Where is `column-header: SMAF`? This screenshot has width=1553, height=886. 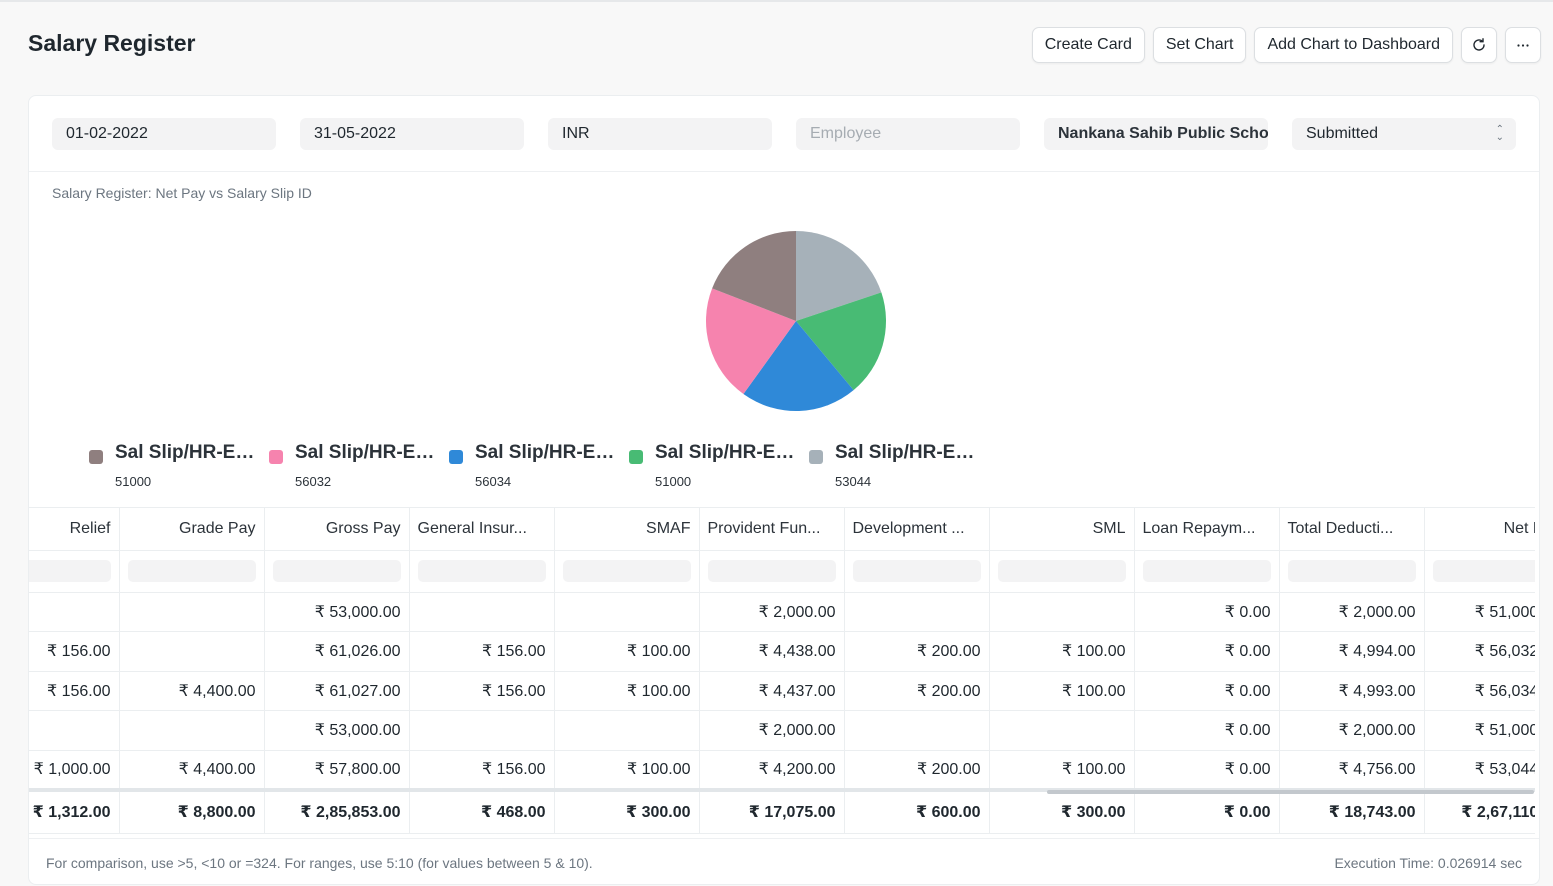
column-header: SMAF is located at coordinates (627, 529).